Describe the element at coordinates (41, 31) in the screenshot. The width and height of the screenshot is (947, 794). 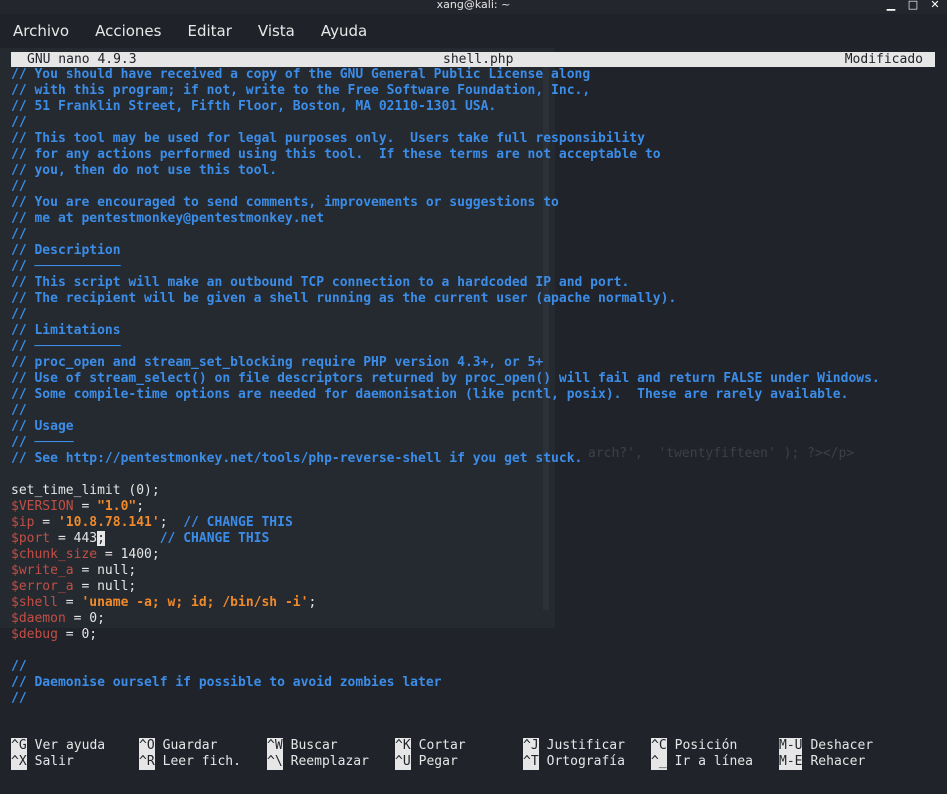
I see `menu-archivo: Archivo` at that location.